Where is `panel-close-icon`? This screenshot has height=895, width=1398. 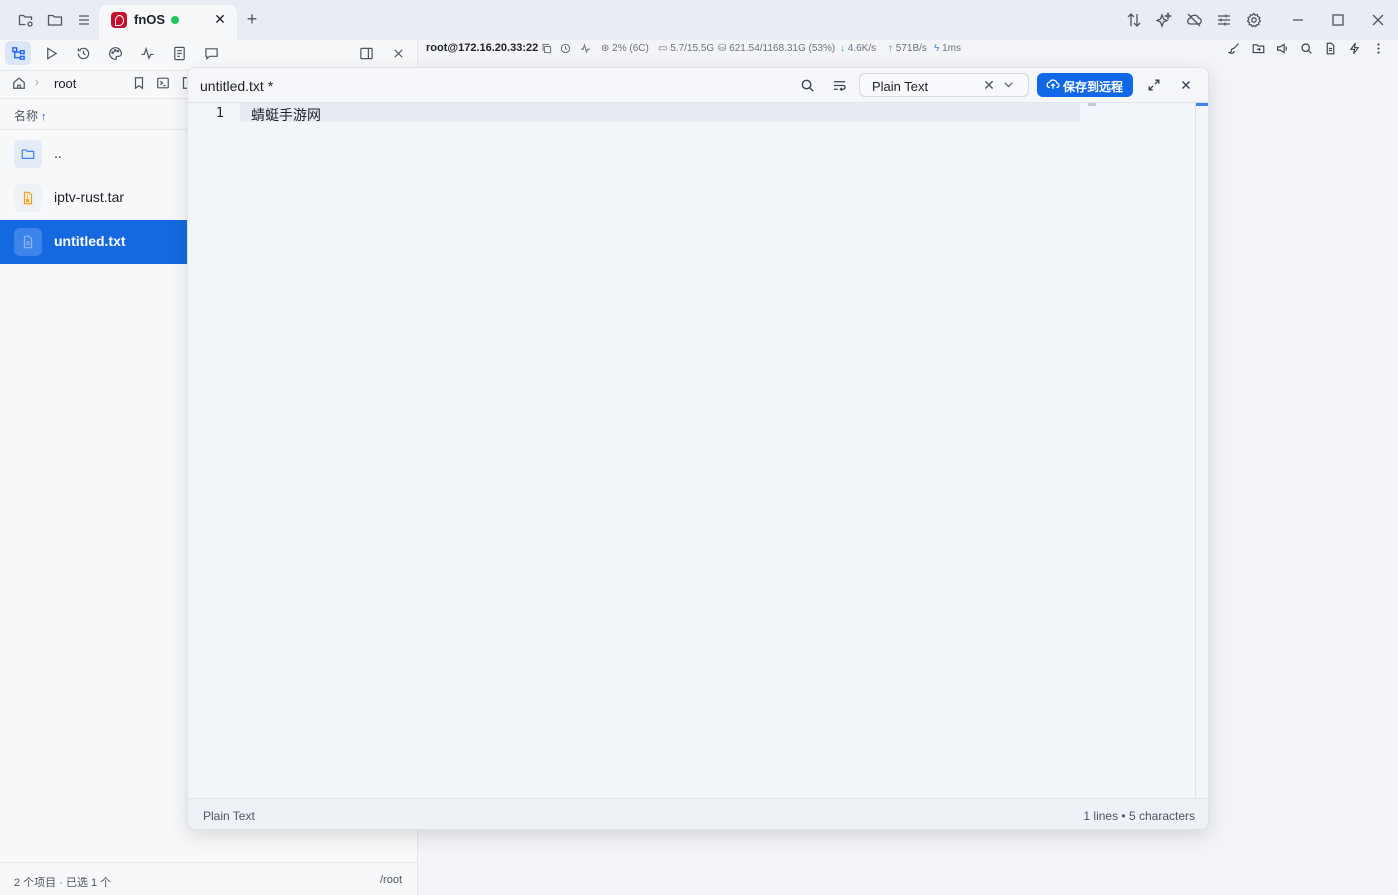 panel-close-icon is located at coordinates (398, 53).